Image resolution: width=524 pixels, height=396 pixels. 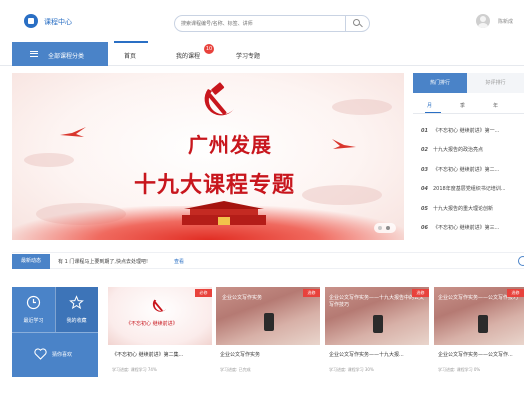 What do you see at coordinates (76, 321) in the screenshot?
I see `my-favorites-label: 我的收藏` at bounding box center [76, 321].